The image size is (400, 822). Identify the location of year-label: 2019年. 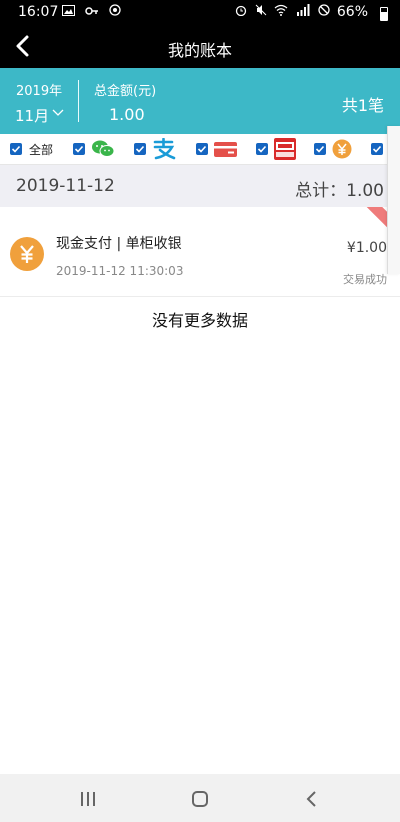
(39, 89).